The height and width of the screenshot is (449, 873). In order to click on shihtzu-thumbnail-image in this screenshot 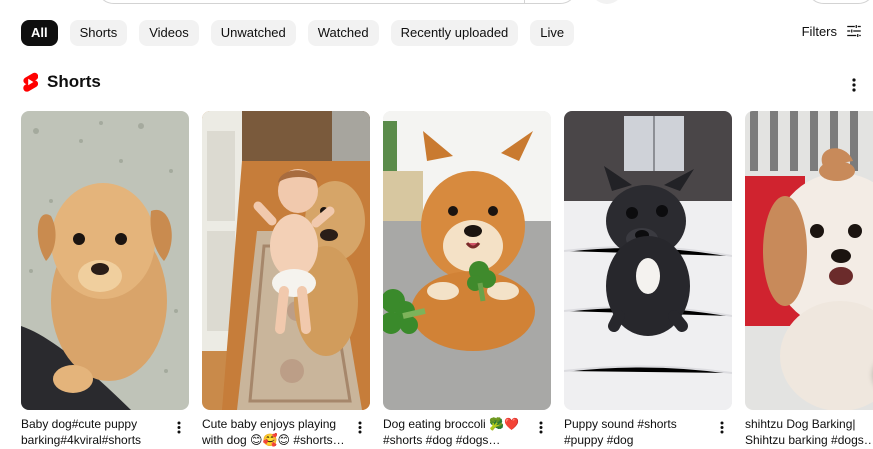, I will do `click(809, 260)`.